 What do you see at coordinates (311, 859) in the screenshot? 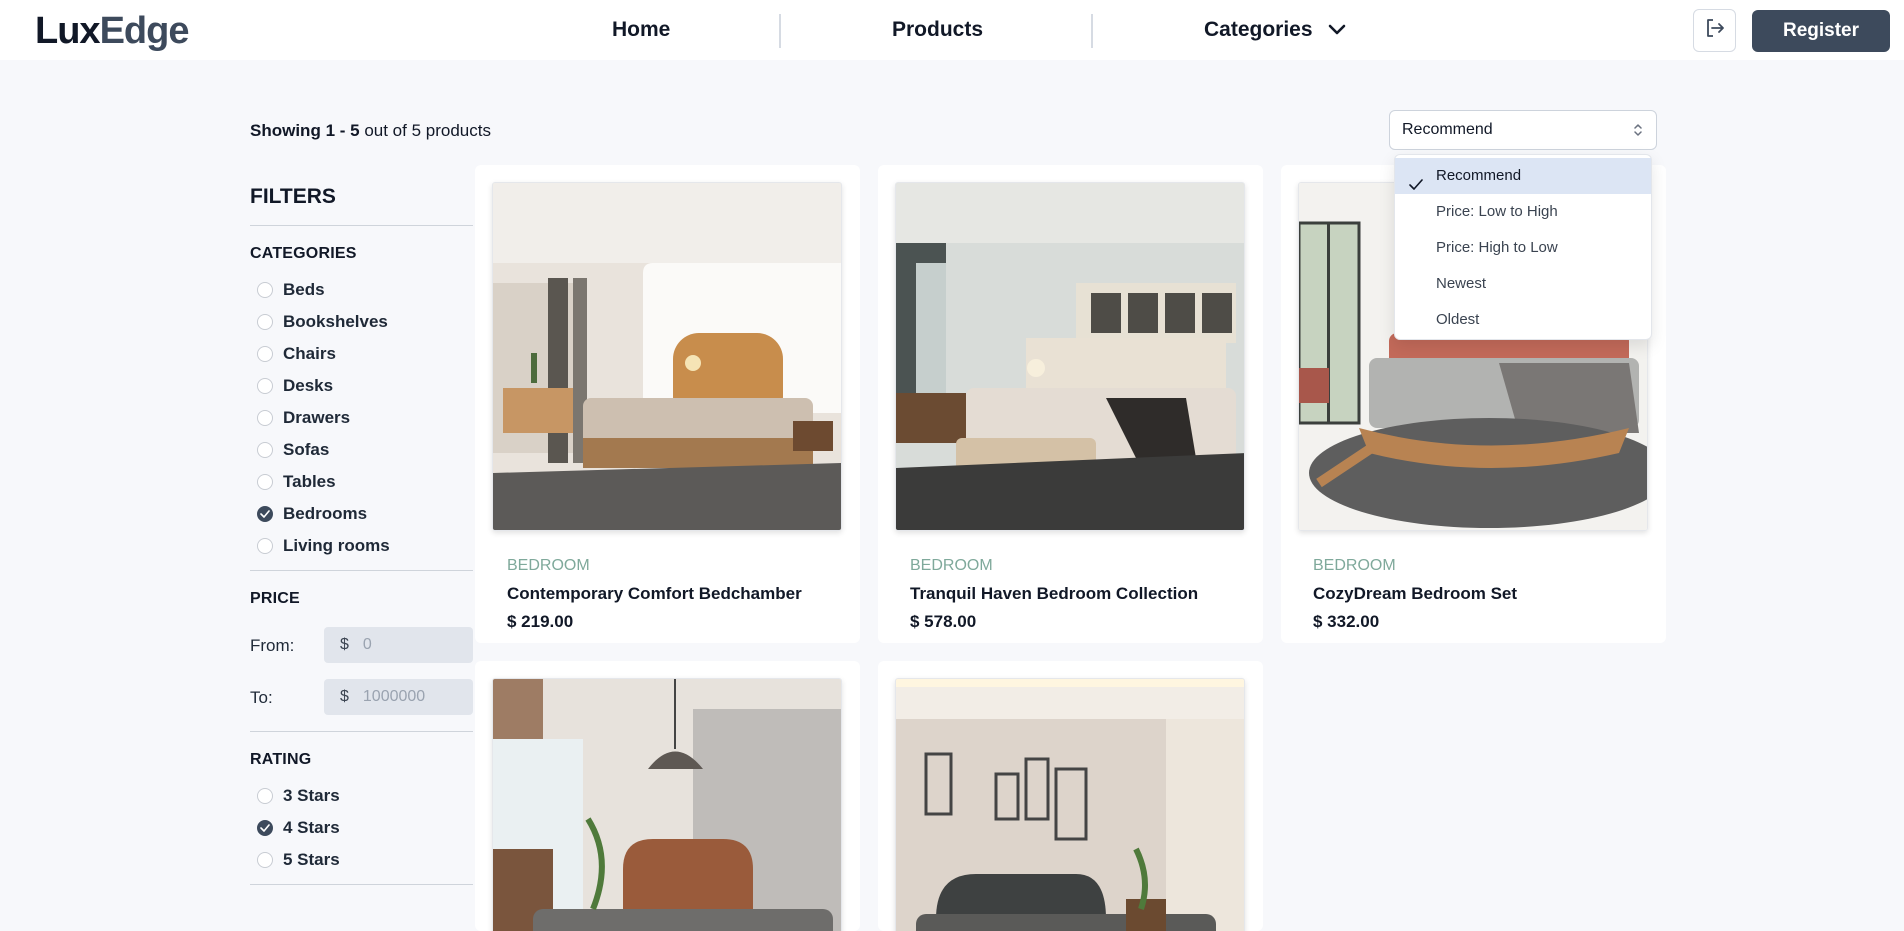
I see `checkbox-label: 5 Stars` at bounding box center [311, 859].